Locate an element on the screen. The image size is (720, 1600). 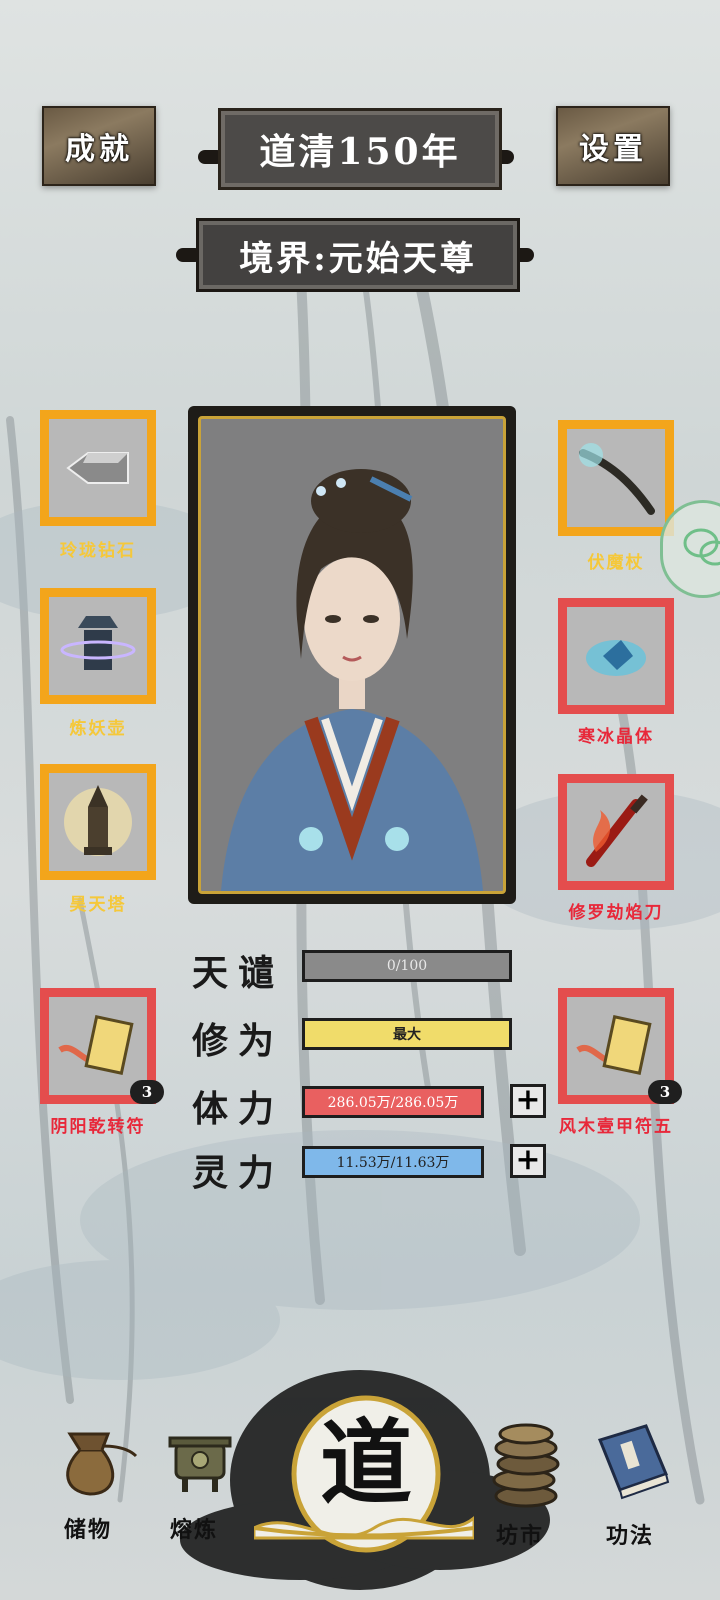
achievements-label: 成就 is located at coordinates (99, 149).